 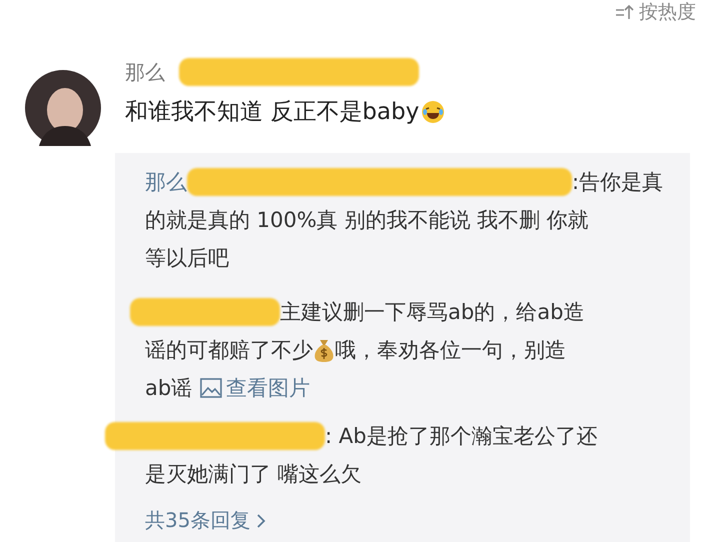 I want to click on reply-author: 那么, so click(x=166, y=182).